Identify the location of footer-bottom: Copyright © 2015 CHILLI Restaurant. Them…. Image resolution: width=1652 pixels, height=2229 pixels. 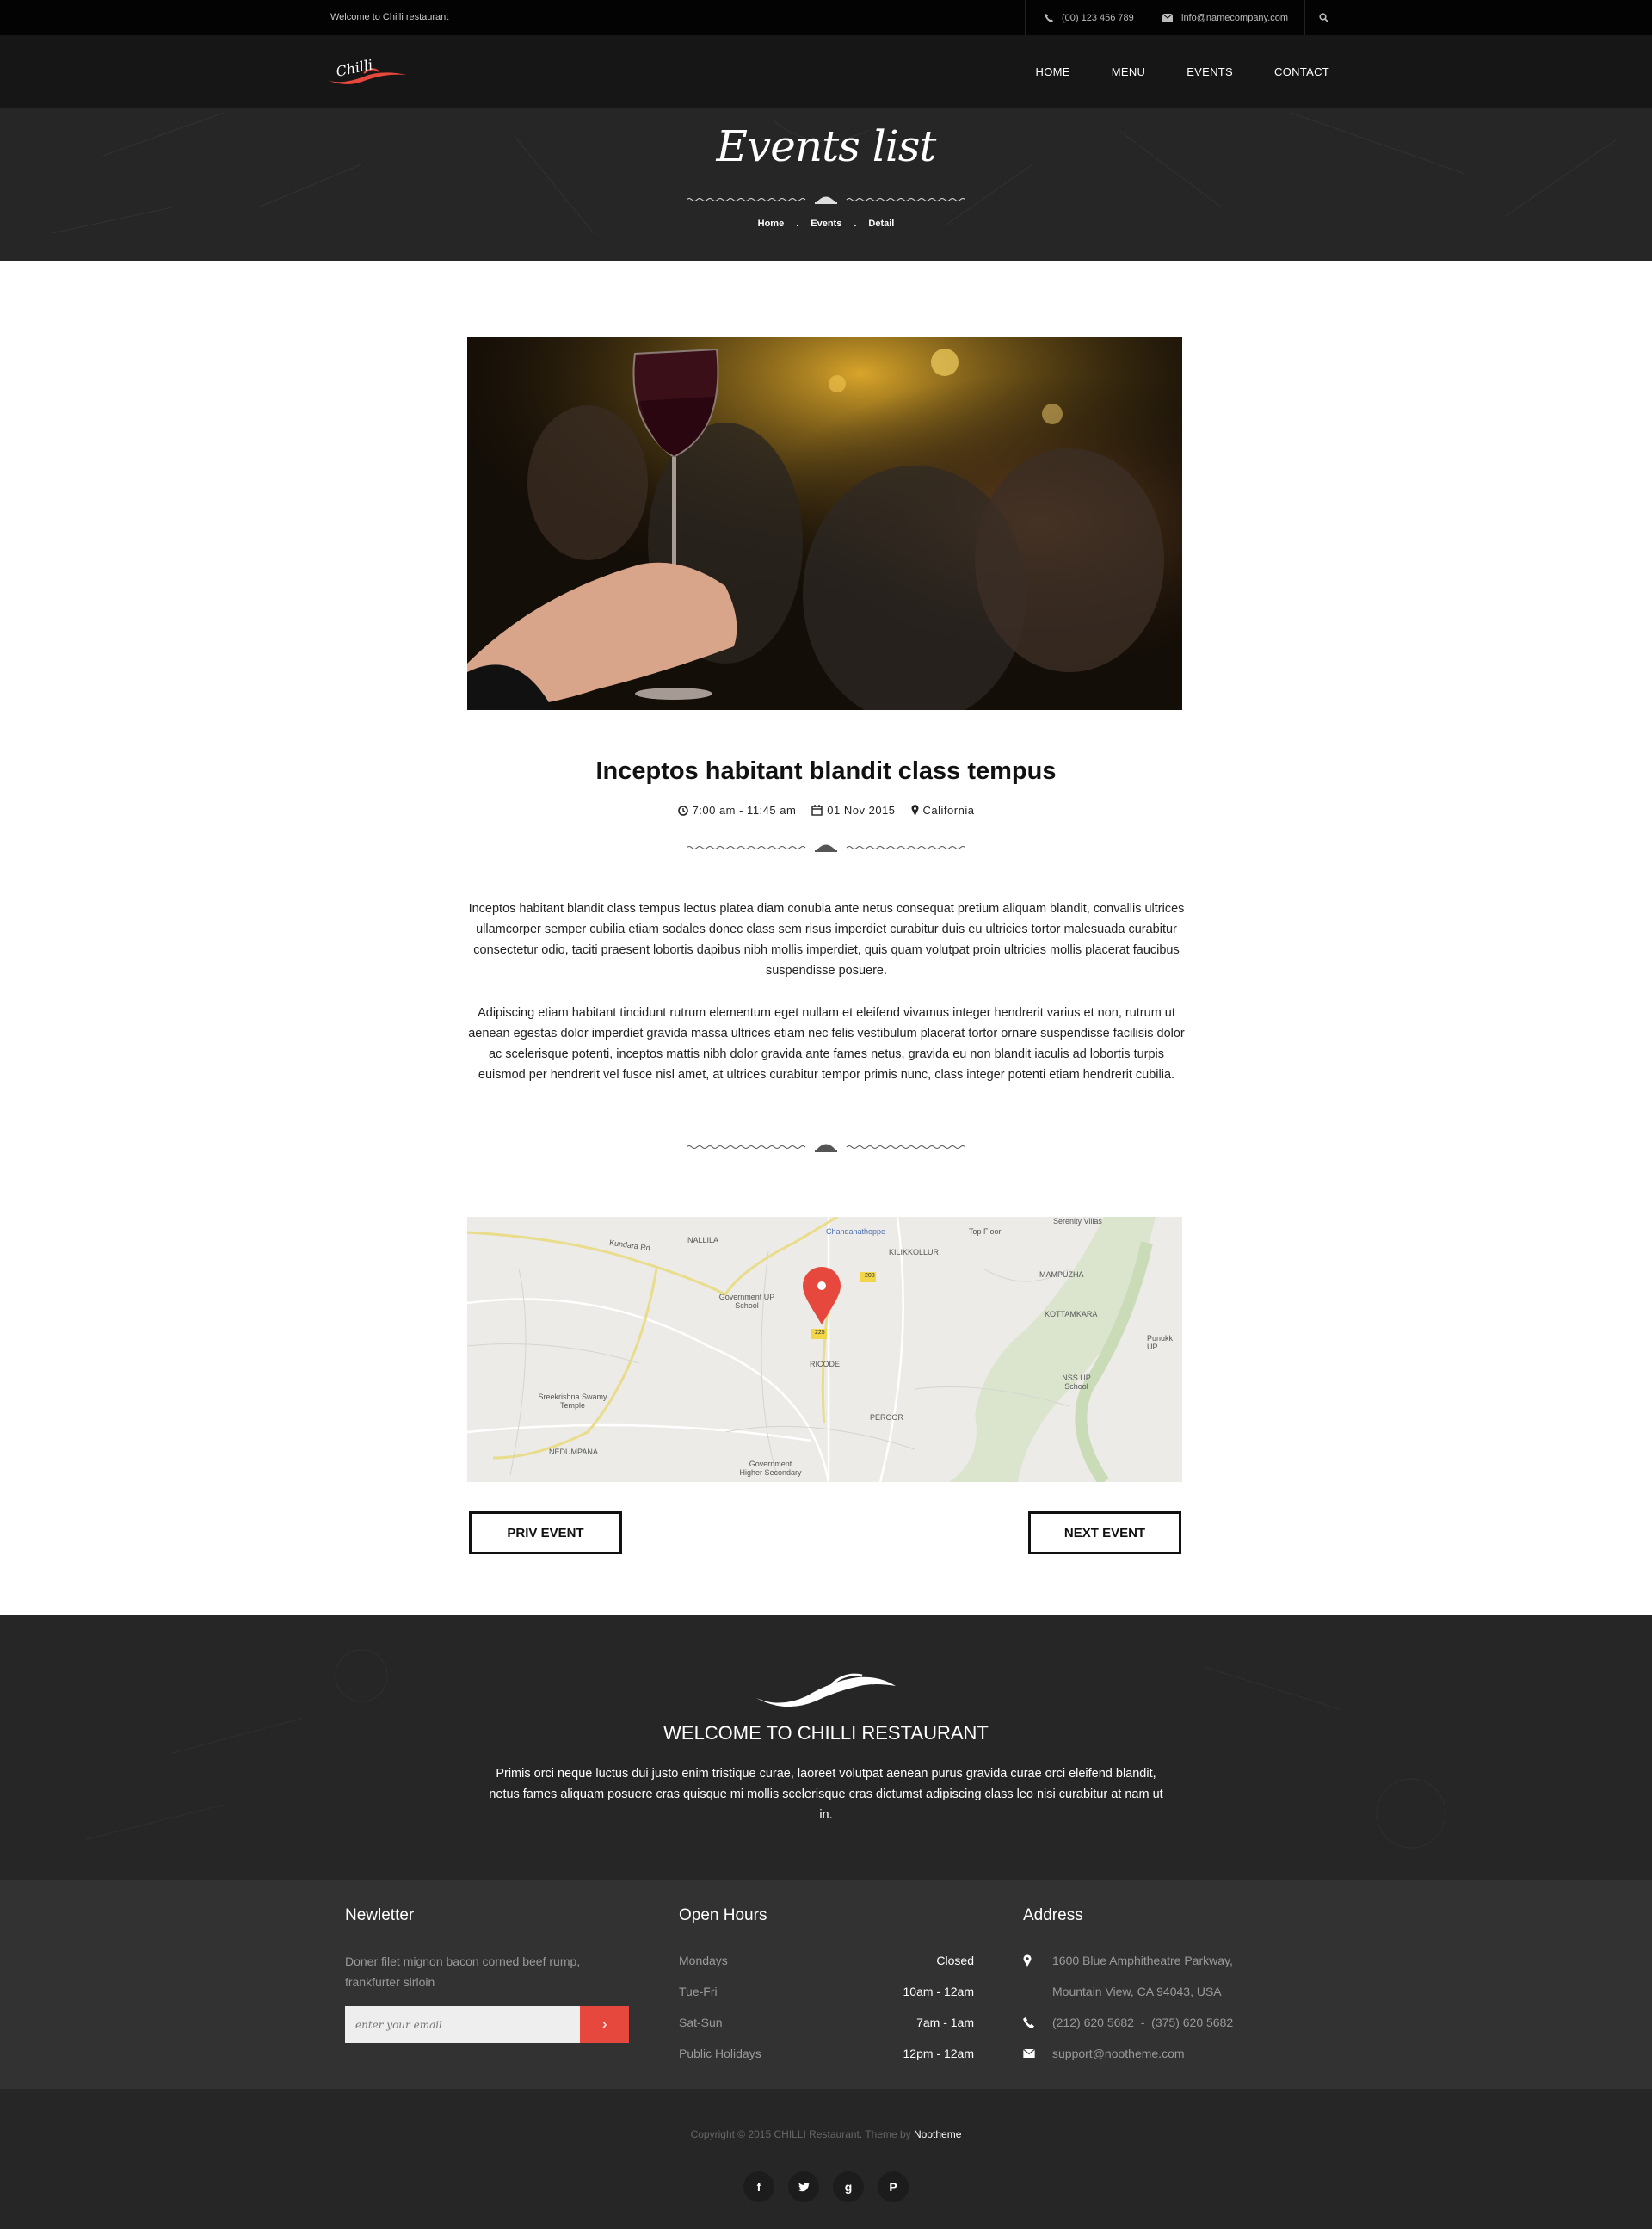
(826, 2159).